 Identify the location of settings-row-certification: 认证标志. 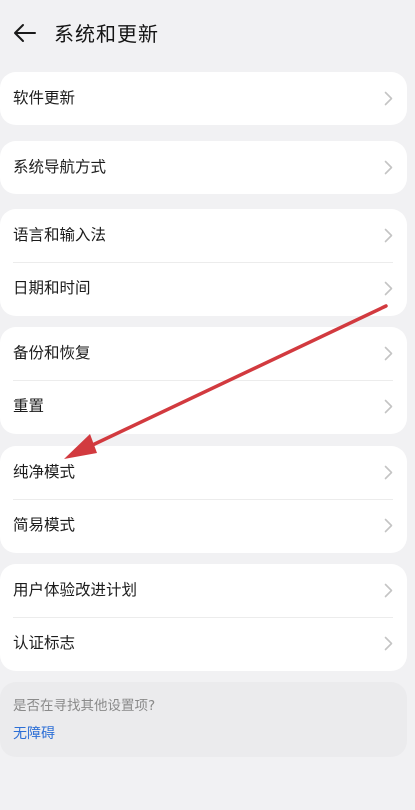
(203, 643).